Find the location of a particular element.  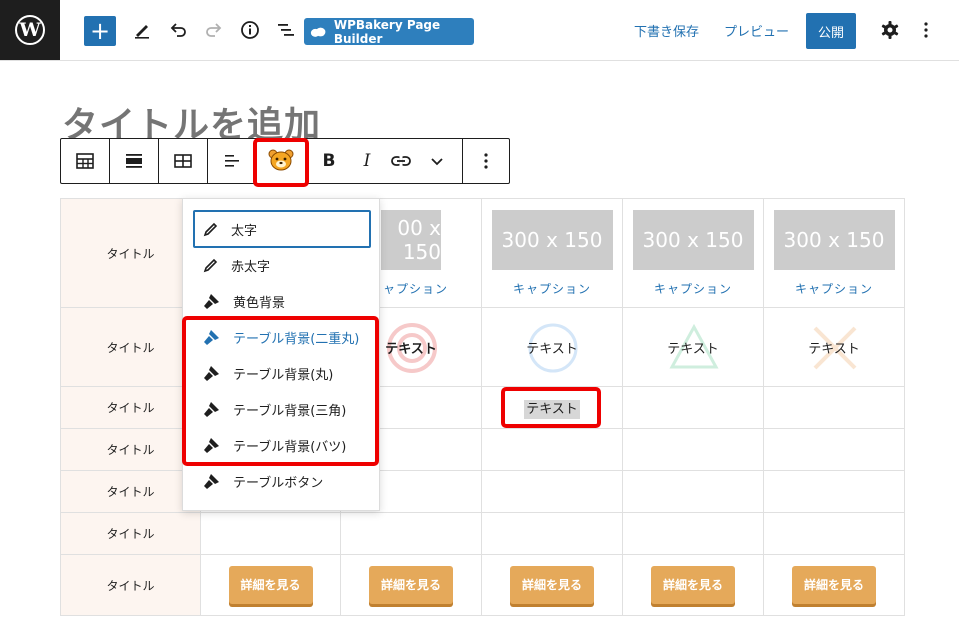

menu-item-label: 黄色背景 is located at coordinates (259, 303).